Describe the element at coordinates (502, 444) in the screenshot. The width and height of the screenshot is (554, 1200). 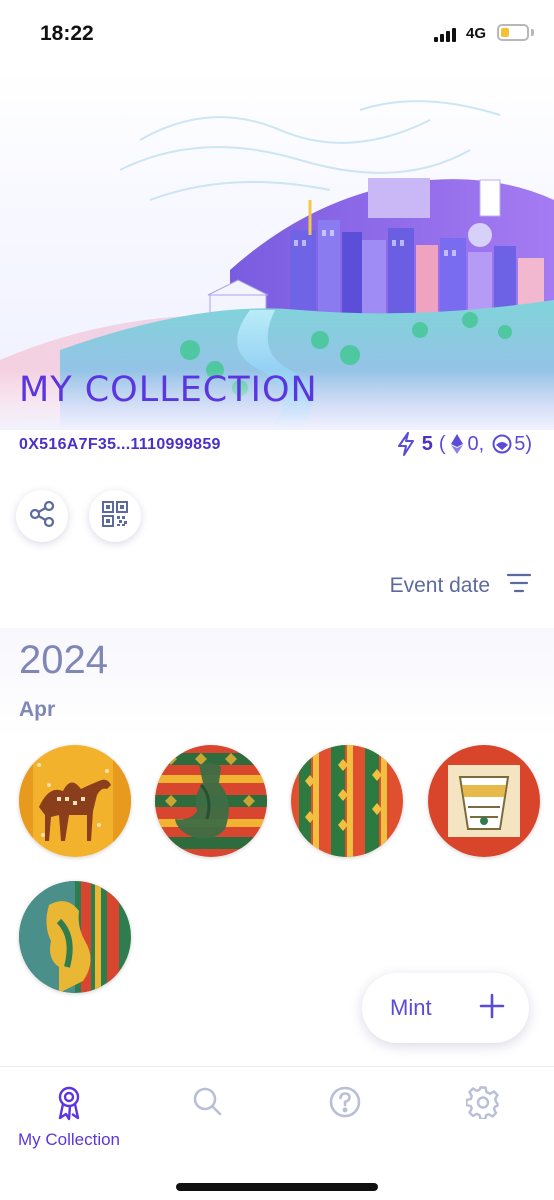
I see `gnosis-icon` at that location.